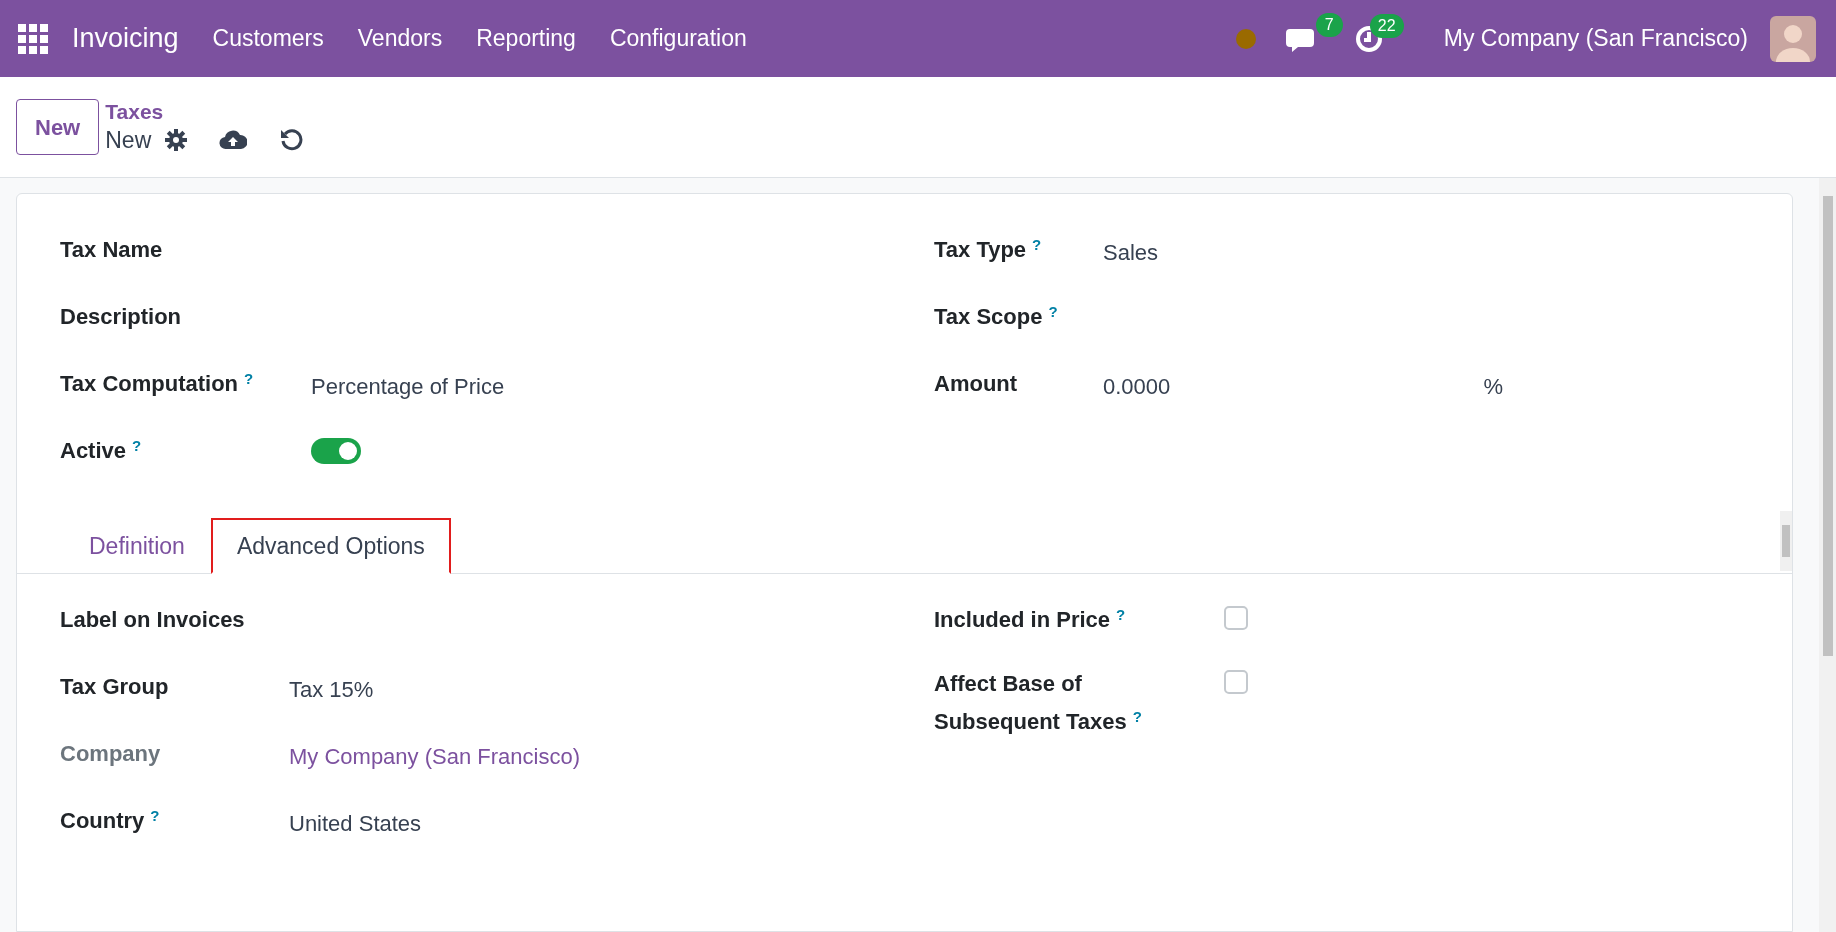 This screenshot has height=932, width=1836. I want to click on unit-label: %, so click(1493, 387).